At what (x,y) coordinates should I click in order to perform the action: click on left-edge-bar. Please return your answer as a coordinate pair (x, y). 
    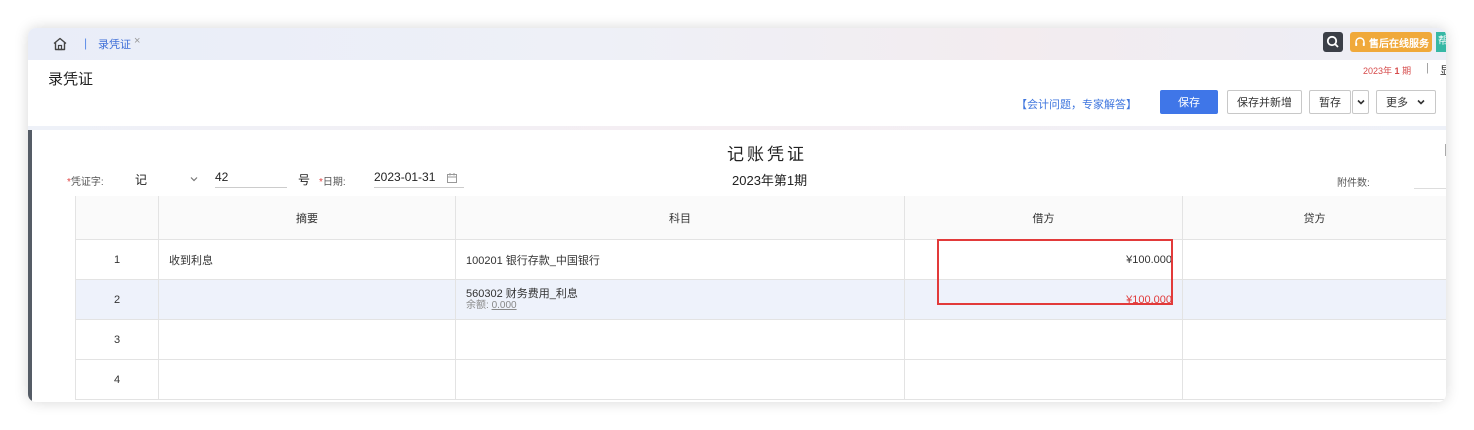
    Looking at the image, I should click on (30, 251).